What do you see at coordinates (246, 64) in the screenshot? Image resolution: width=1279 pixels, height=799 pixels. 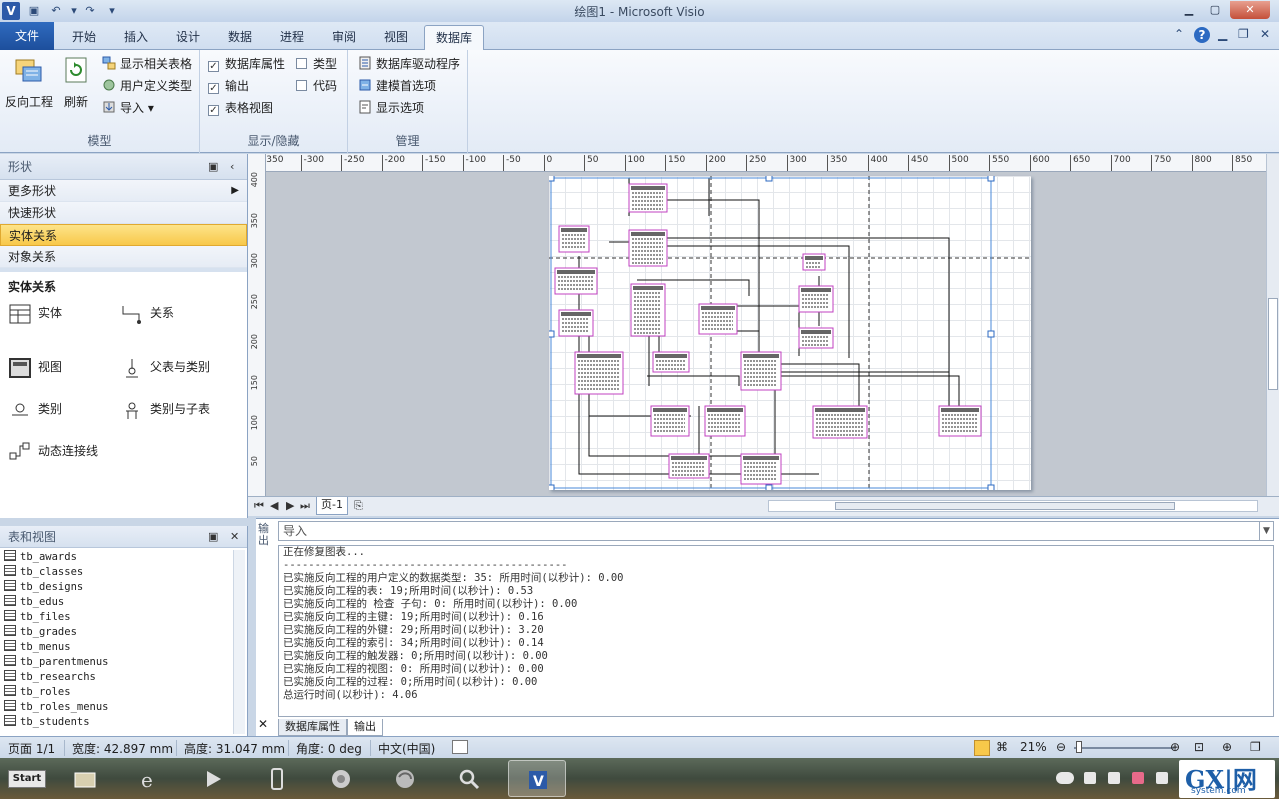 I see `db-properties-checkbox: ✓ 数据库属性` at bounding box center [246, 64].